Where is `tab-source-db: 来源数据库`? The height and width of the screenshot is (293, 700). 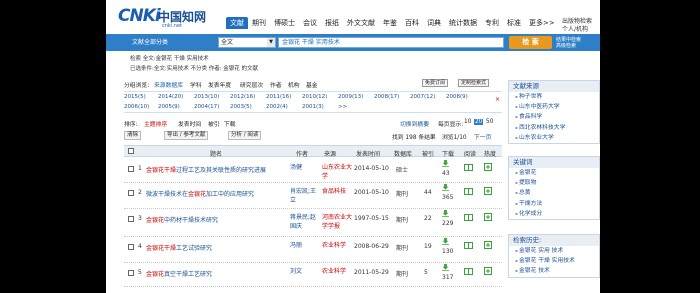 tab-source-db: 来源数据库 is located at coordinates (168, 84).